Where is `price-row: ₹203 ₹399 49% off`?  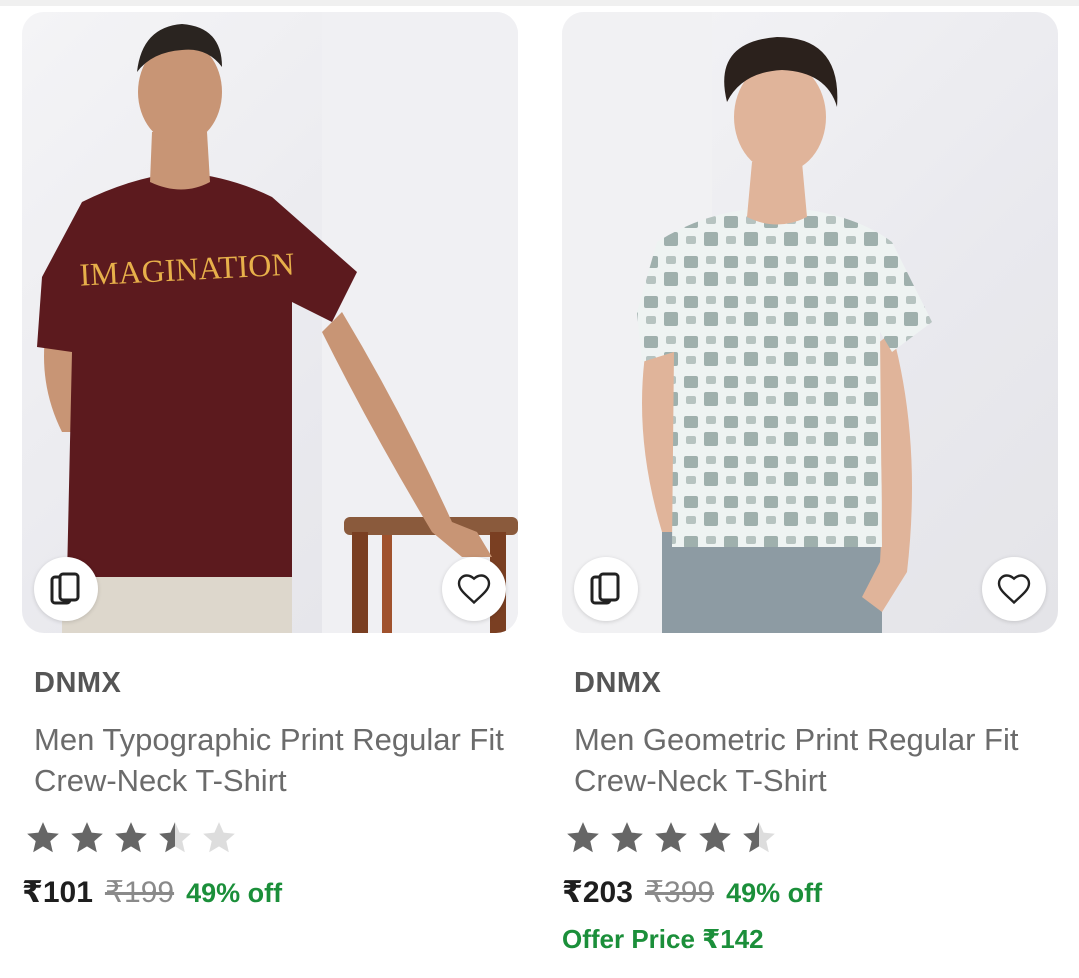 price-row: ₹203 ₹399 49% off is located at coordinates (810, 892).